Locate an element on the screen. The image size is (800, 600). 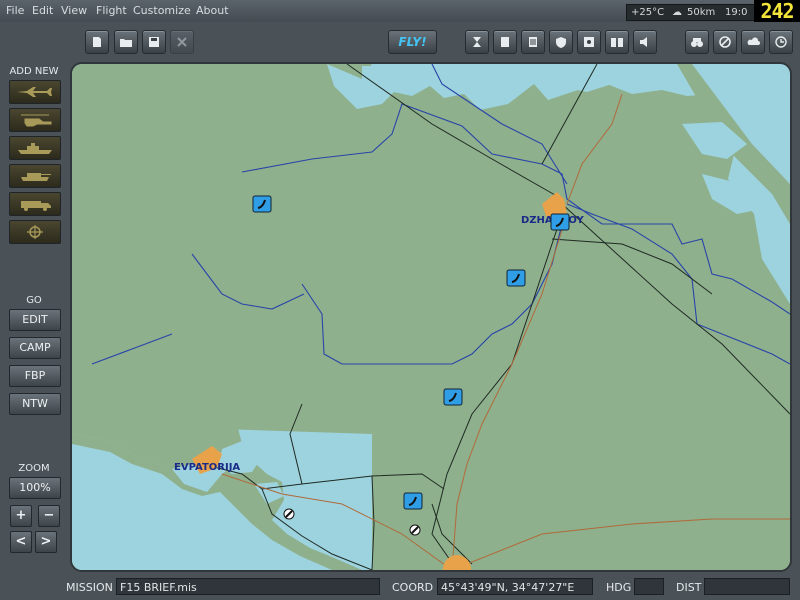
dist-label: DIST is located at coordinates (689, 587).